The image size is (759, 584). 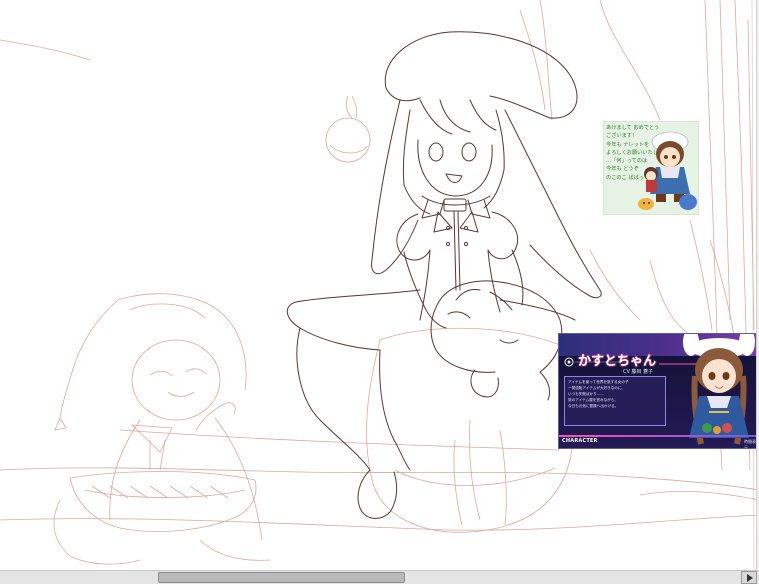 I want to click on voice-credit: CV 藤目 蒼子, so click(x=638, y=372).